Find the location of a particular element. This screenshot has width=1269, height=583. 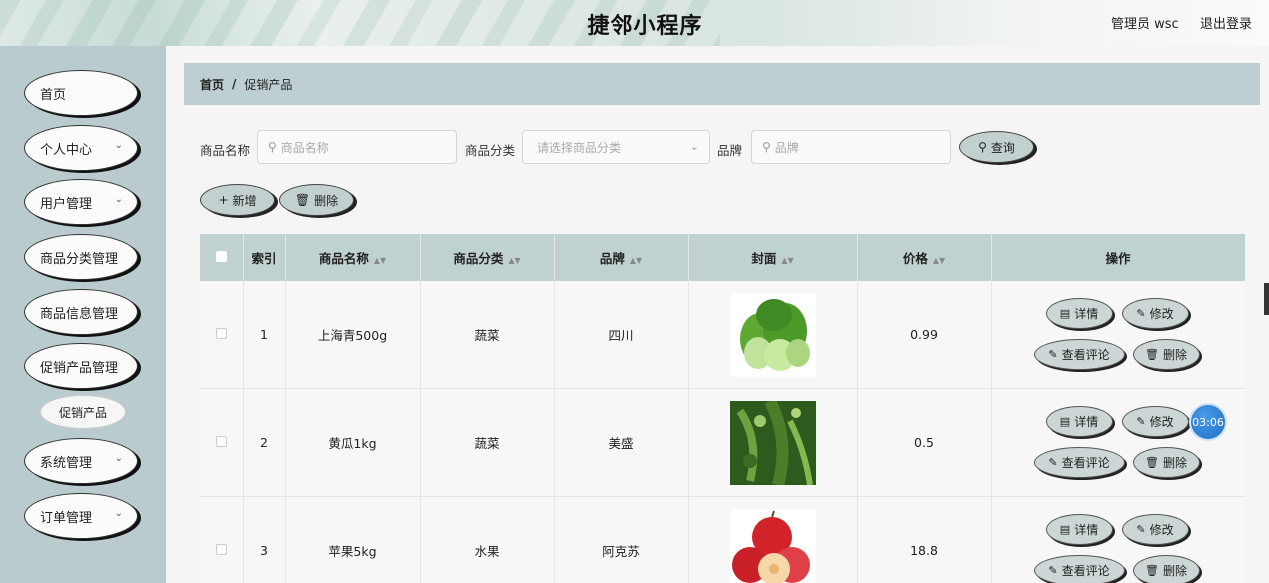

col-header-price: 价格 ▲▼ is located at coordinates (924, 257).